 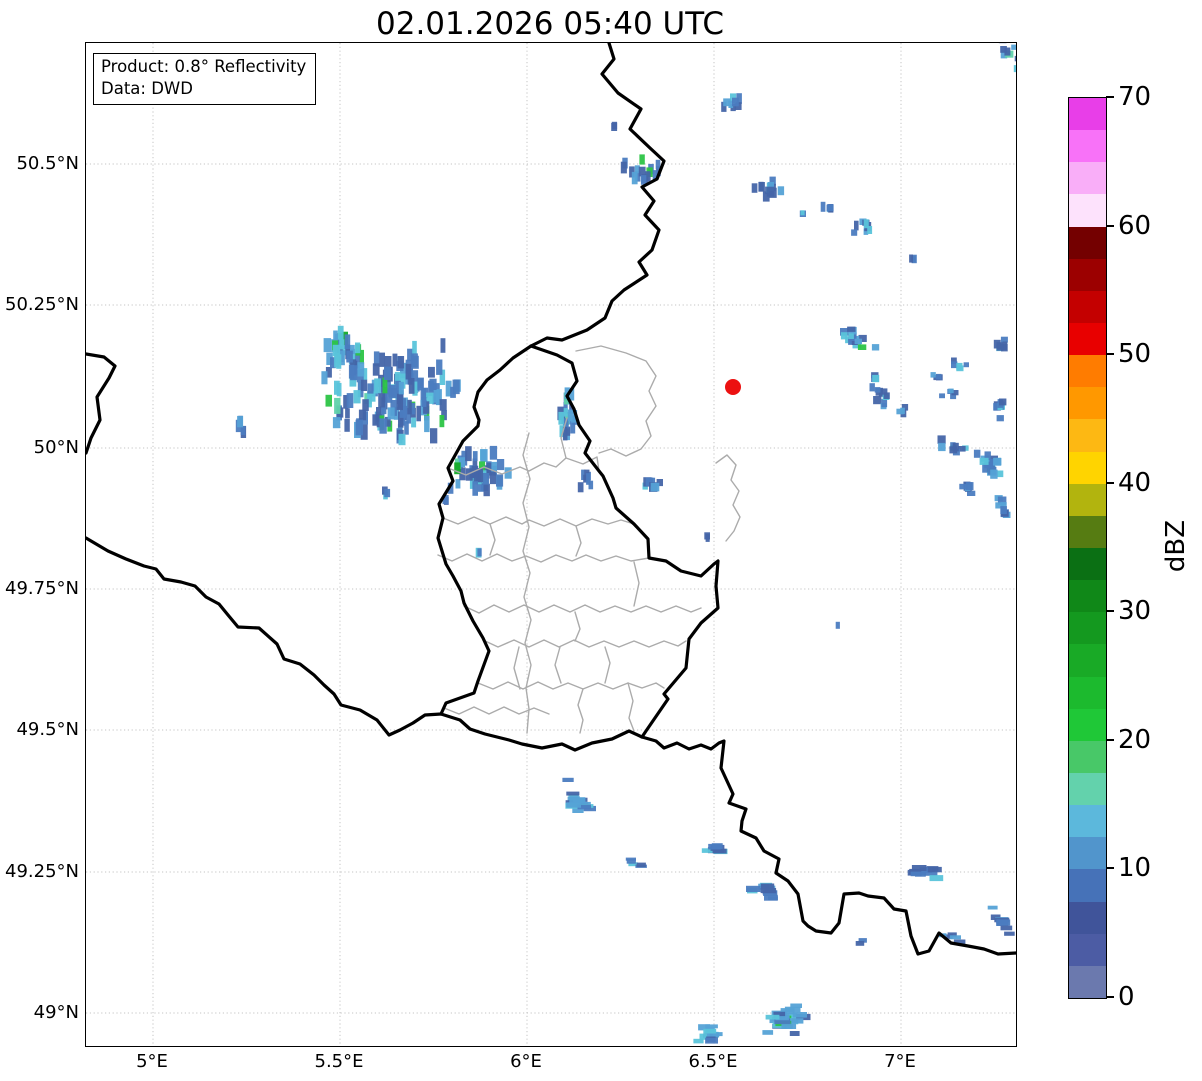 What do you see at coordinates (1135, 868) in the screenshot?
I see `colorbar-tick-label: 10` at bounding box center [1135, 868].